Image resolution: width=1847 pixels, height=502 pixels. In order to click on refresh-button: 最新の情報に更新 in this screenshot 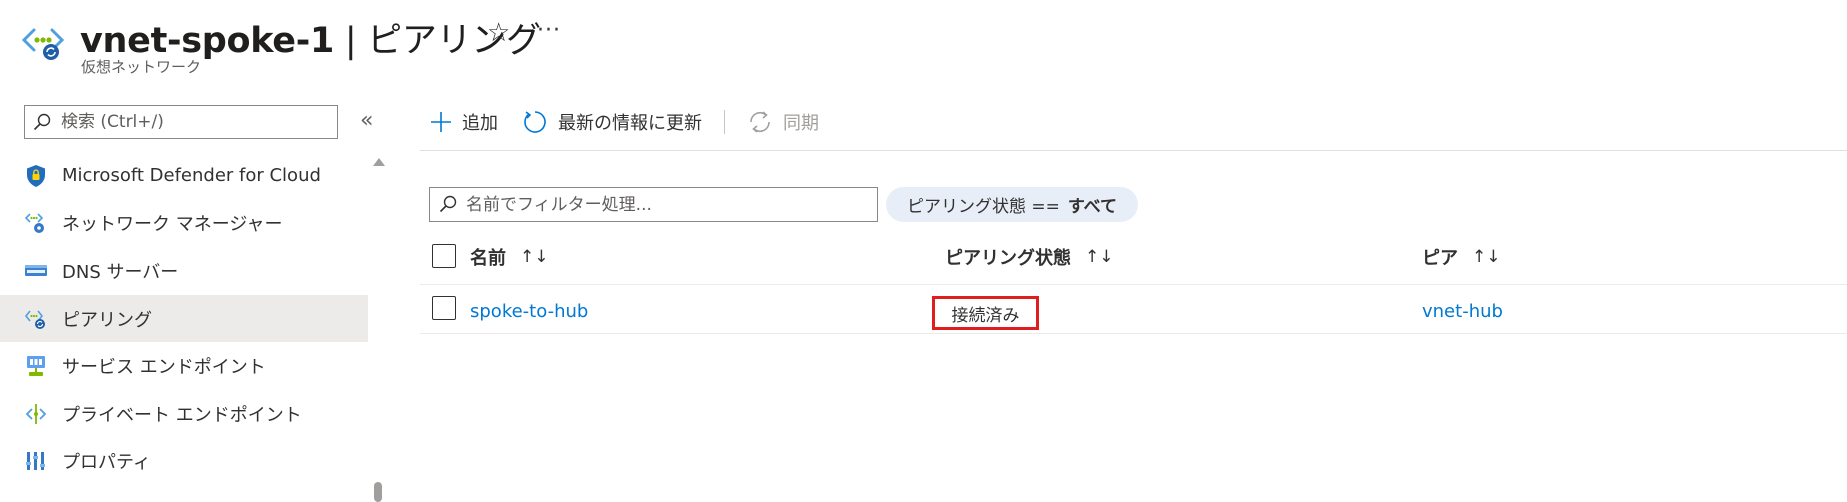, I will do `click(612, 122)`.